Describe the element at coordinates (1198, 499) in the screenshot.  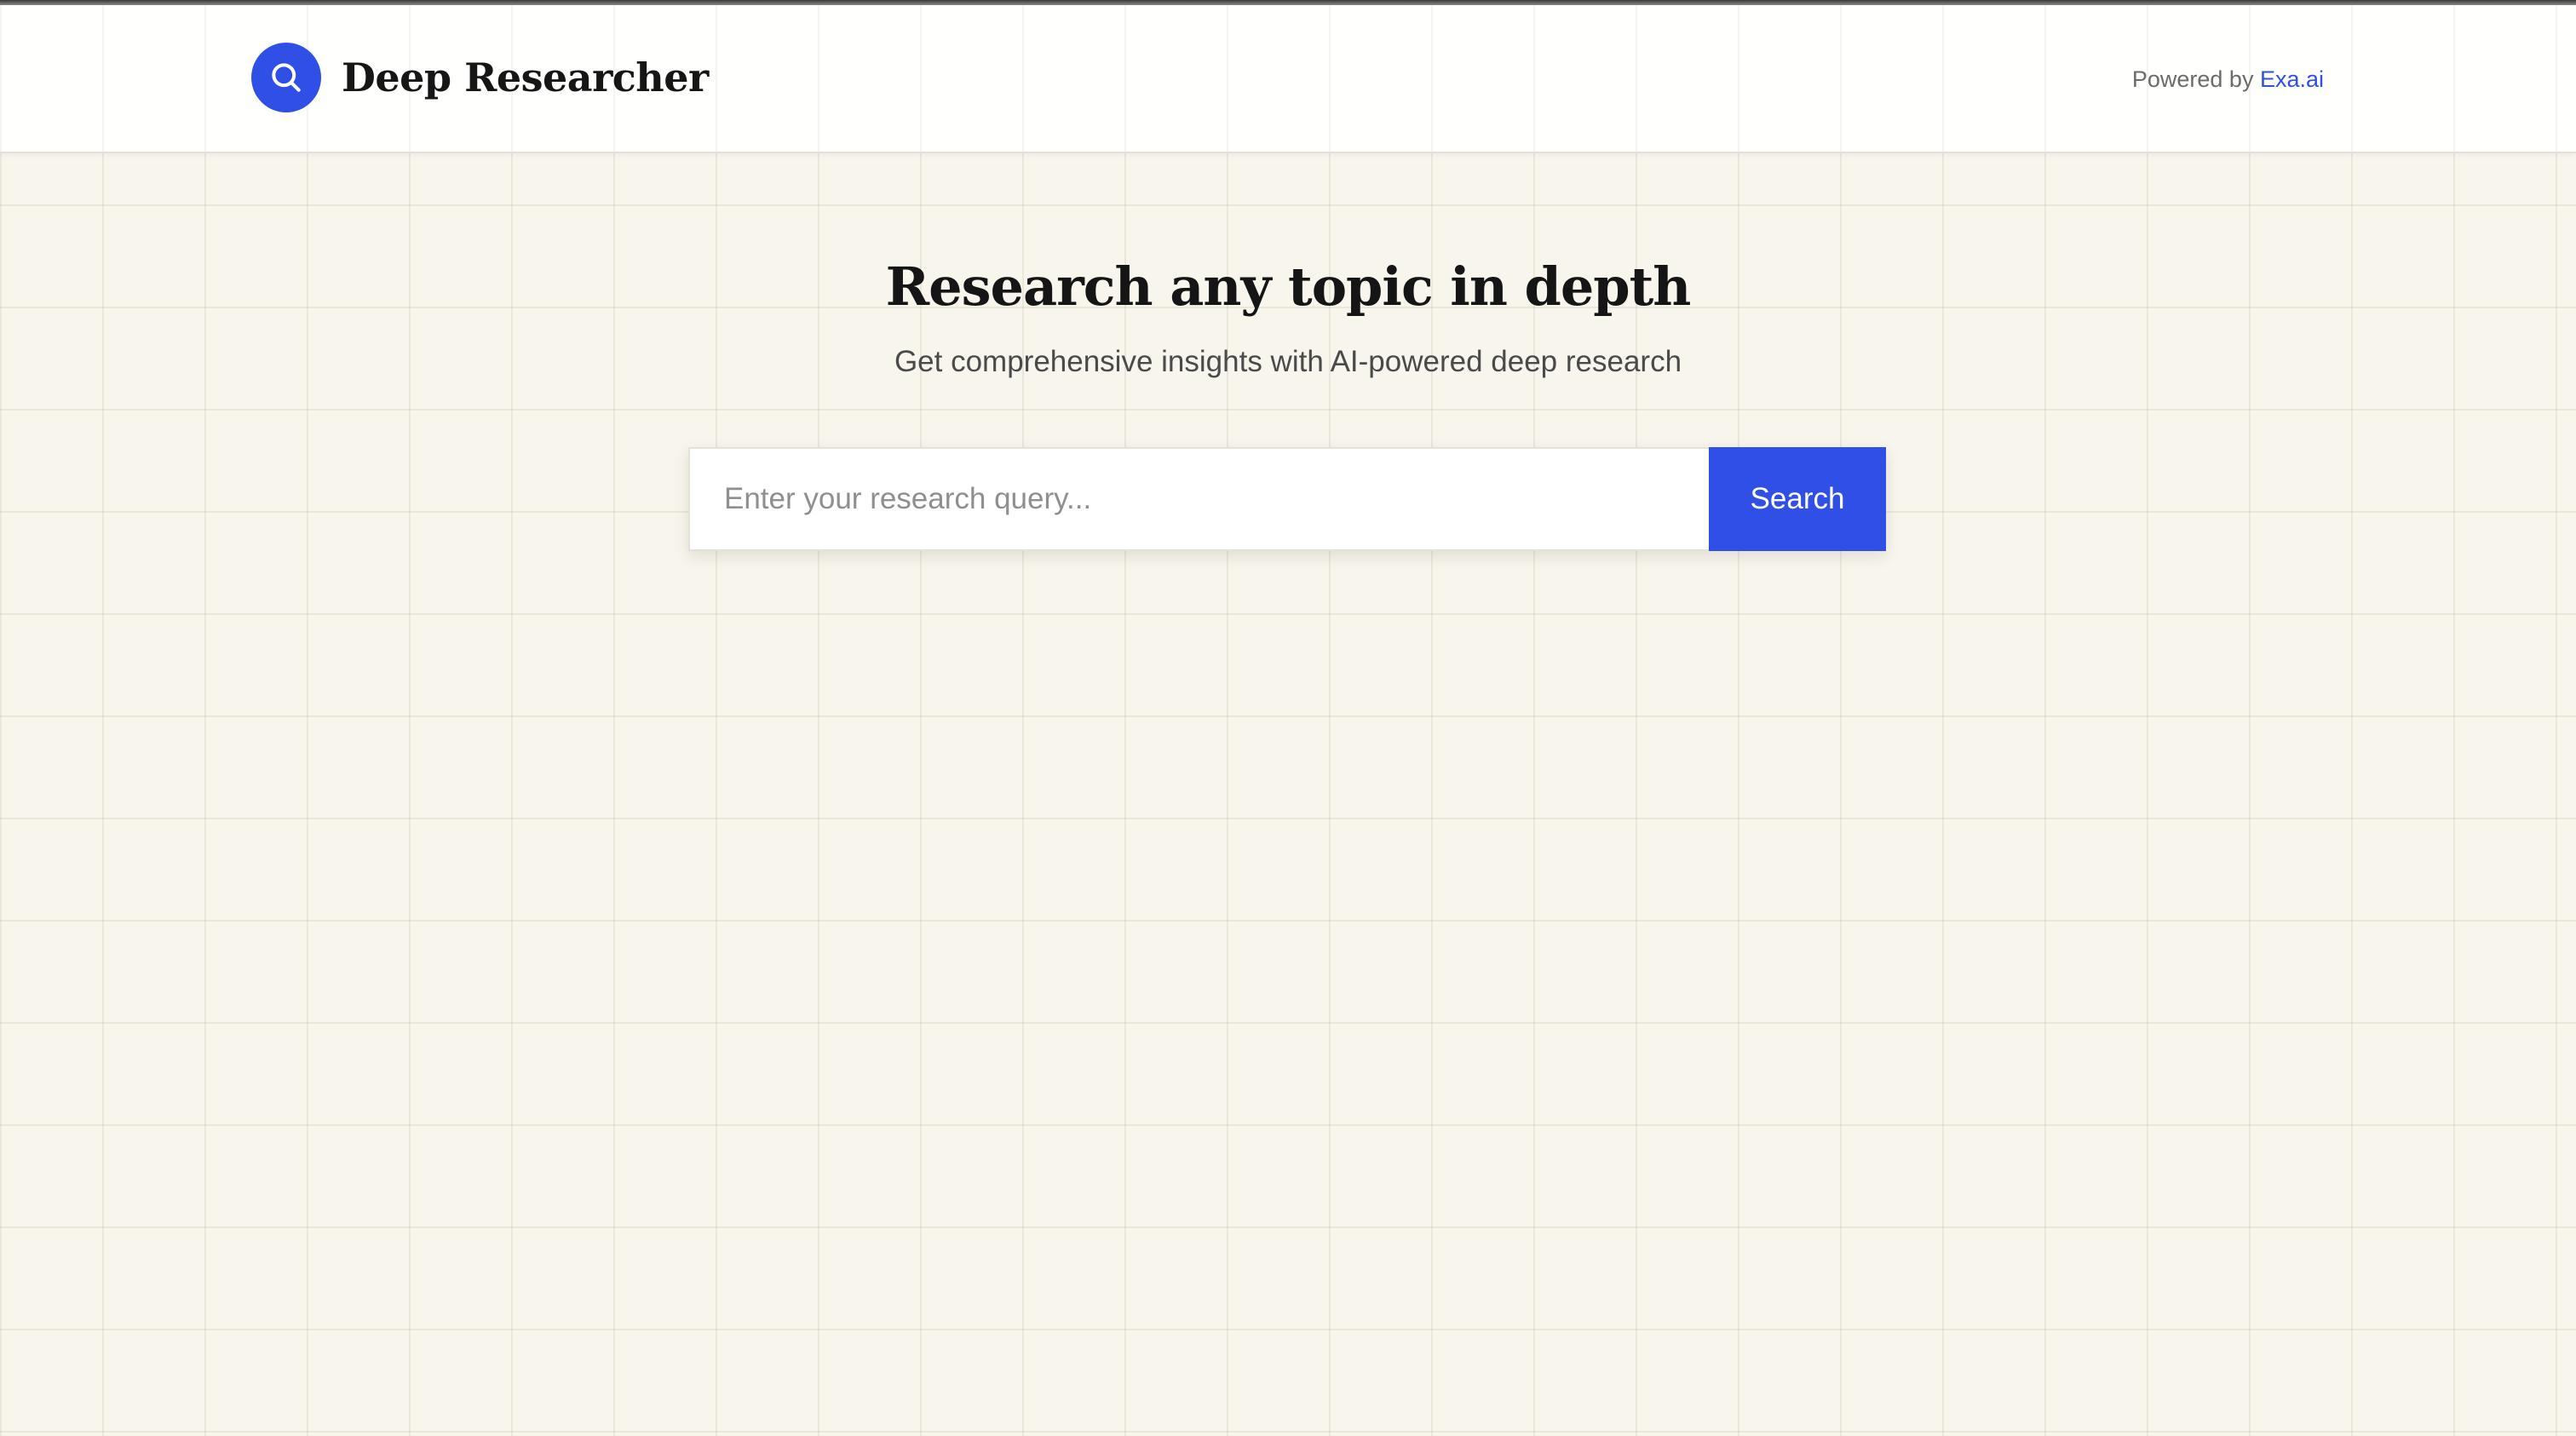
I see `search-input` at that location.